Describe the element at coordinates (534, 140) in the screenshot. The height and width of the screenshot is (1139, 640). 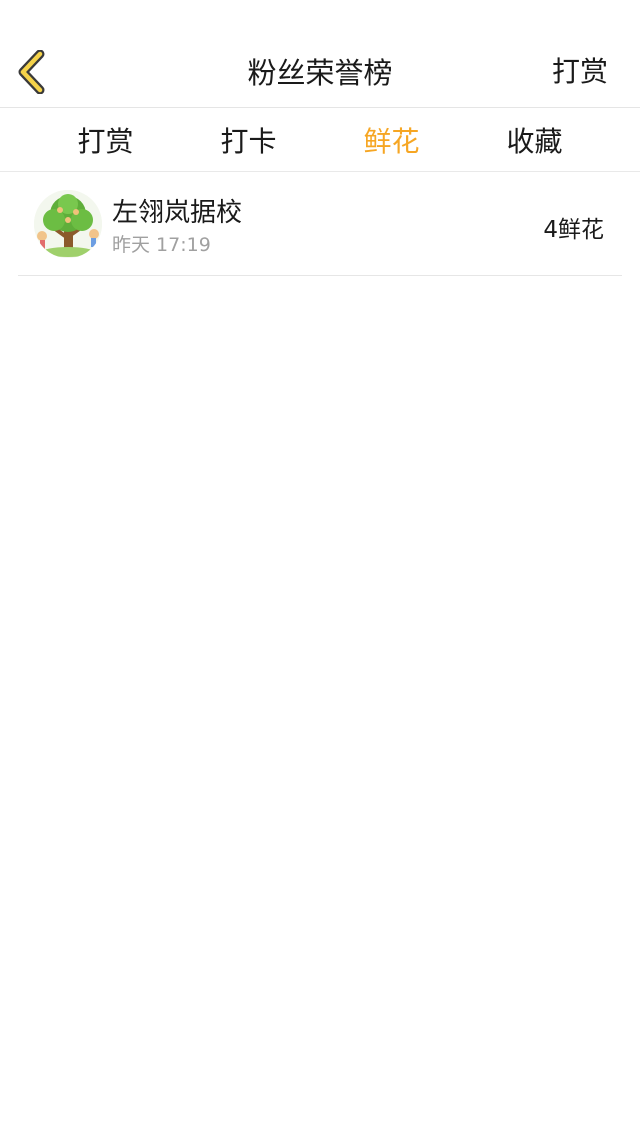
I see `tab-favorites: 收藏` at that location.